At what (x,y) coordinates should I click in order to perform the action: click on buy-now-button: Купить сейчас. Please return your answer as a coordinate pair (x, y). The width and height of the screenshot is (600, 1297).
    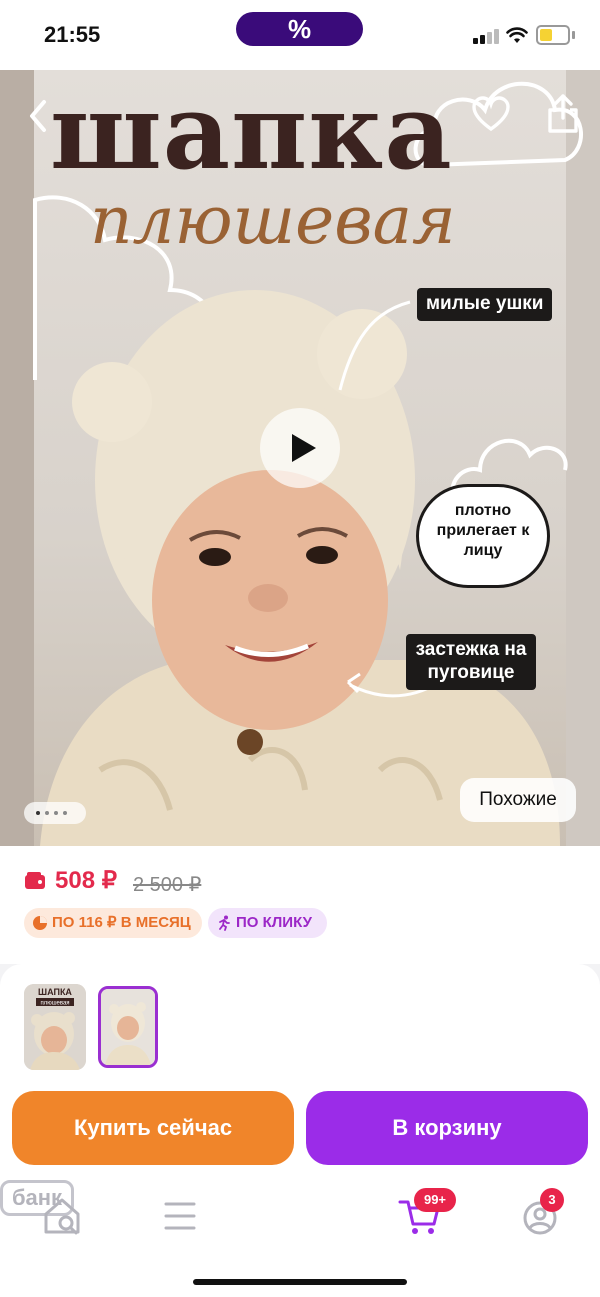
    Looking at the image, I should click on (153, 1128).